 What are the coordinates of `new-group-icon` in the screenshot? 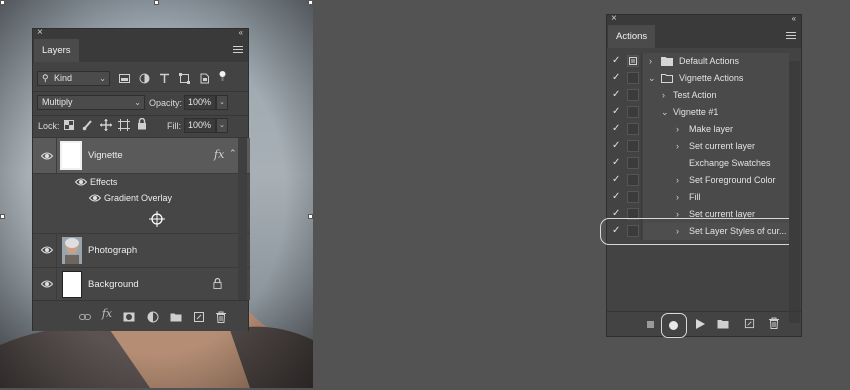 It's located at (176, 317).